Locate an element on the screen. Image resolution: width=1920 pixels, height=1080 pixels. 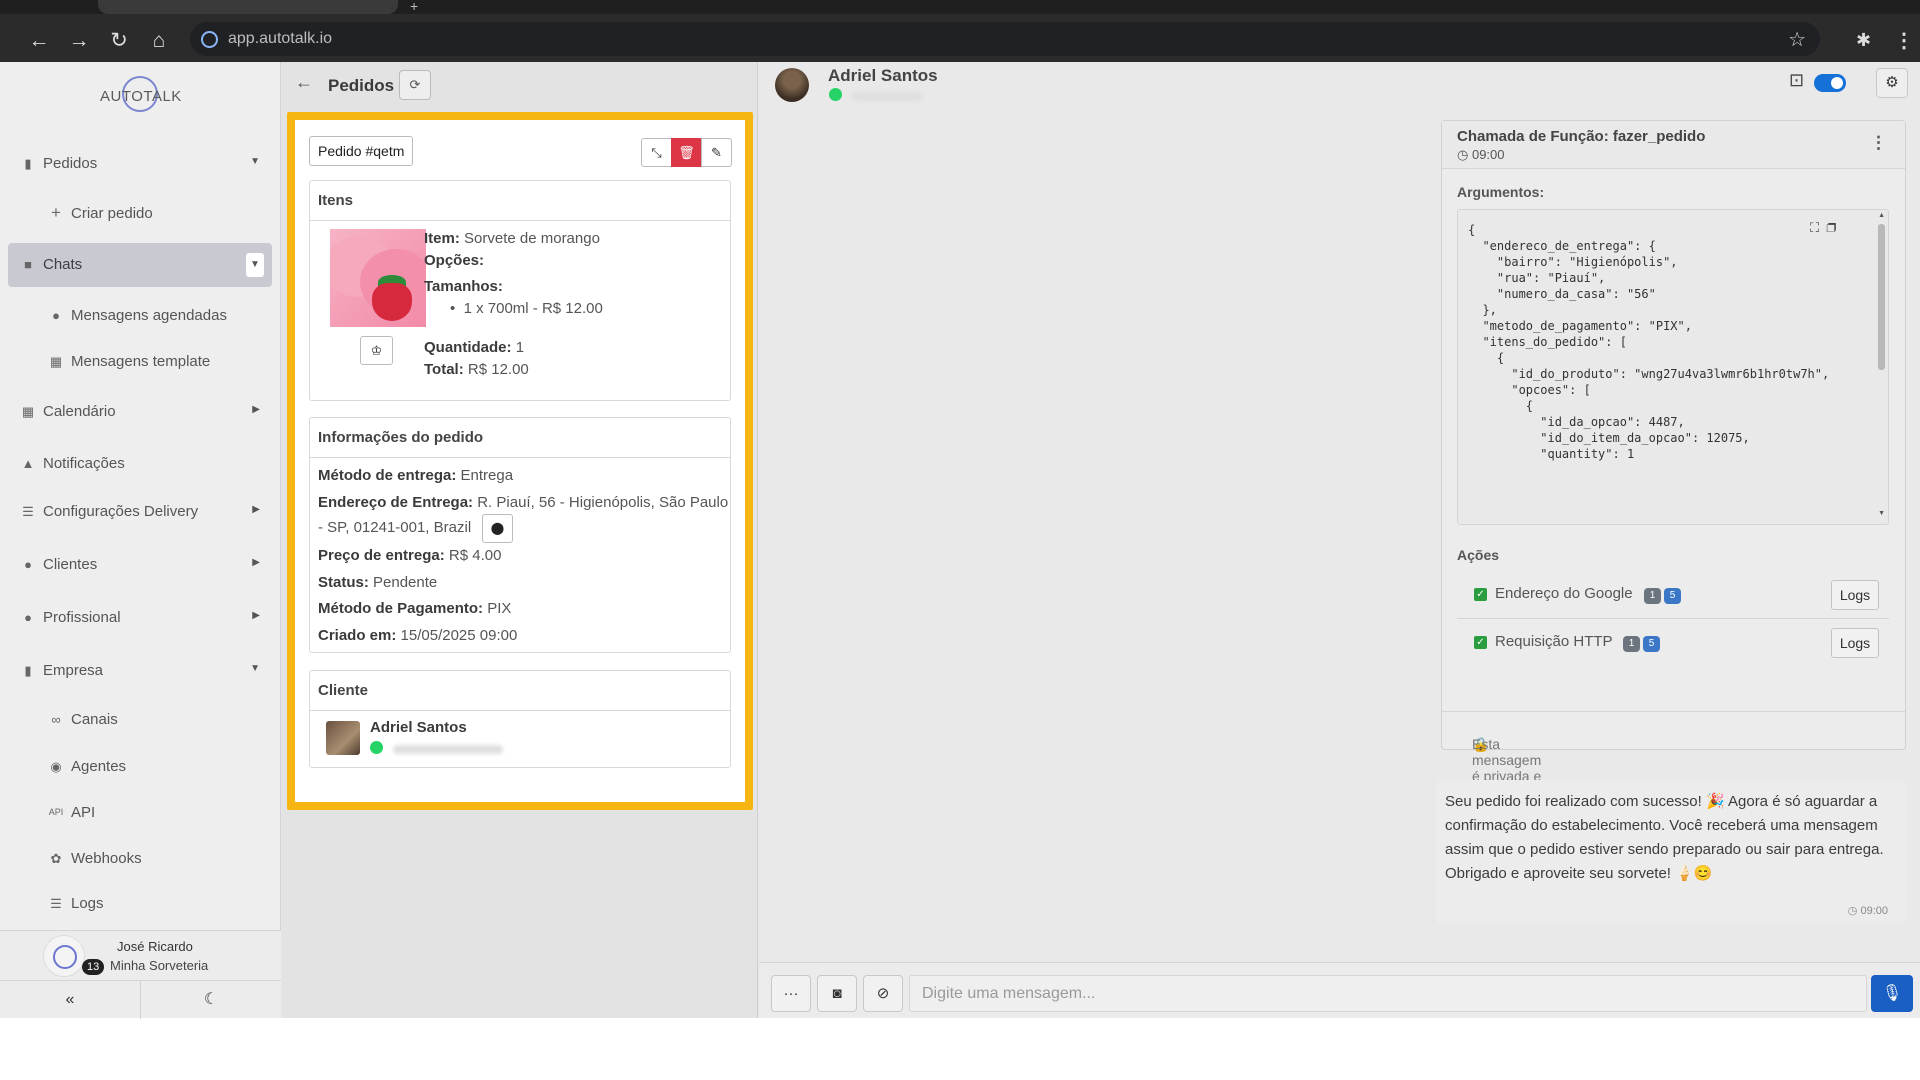
browser-tab is located at coordinates (248, 7).